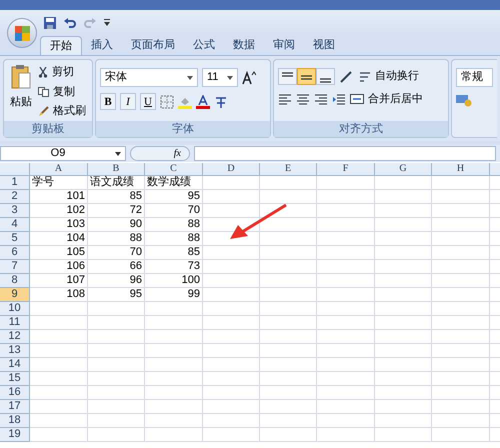 The width and height of the screenshot is (500, 448). Describe the element at coordinates (63, 153) in the screenshot. I see `name-box: O9` at that location.